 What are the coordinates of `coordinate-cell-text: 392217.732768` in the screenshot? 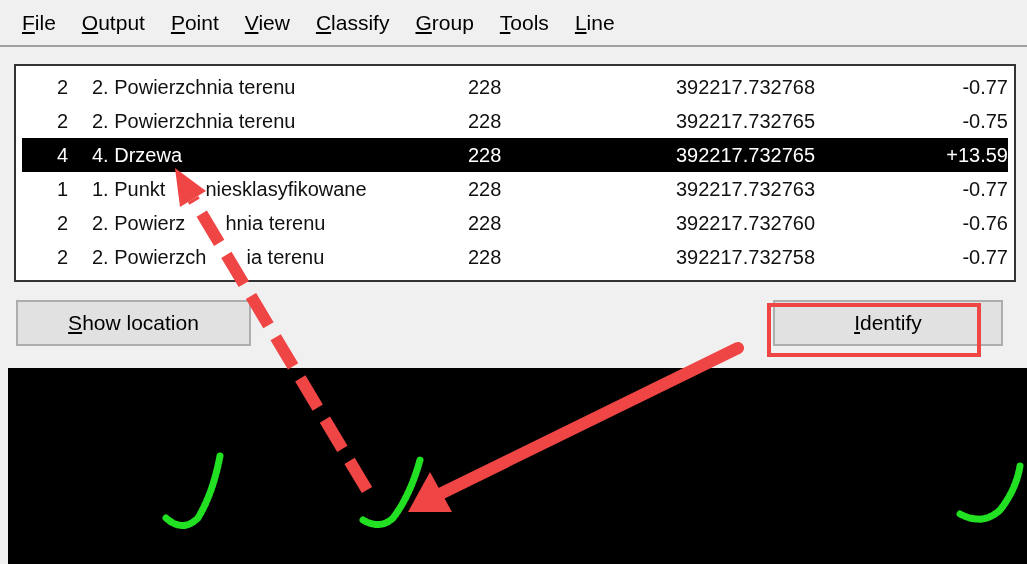 It's located at (746, 87).